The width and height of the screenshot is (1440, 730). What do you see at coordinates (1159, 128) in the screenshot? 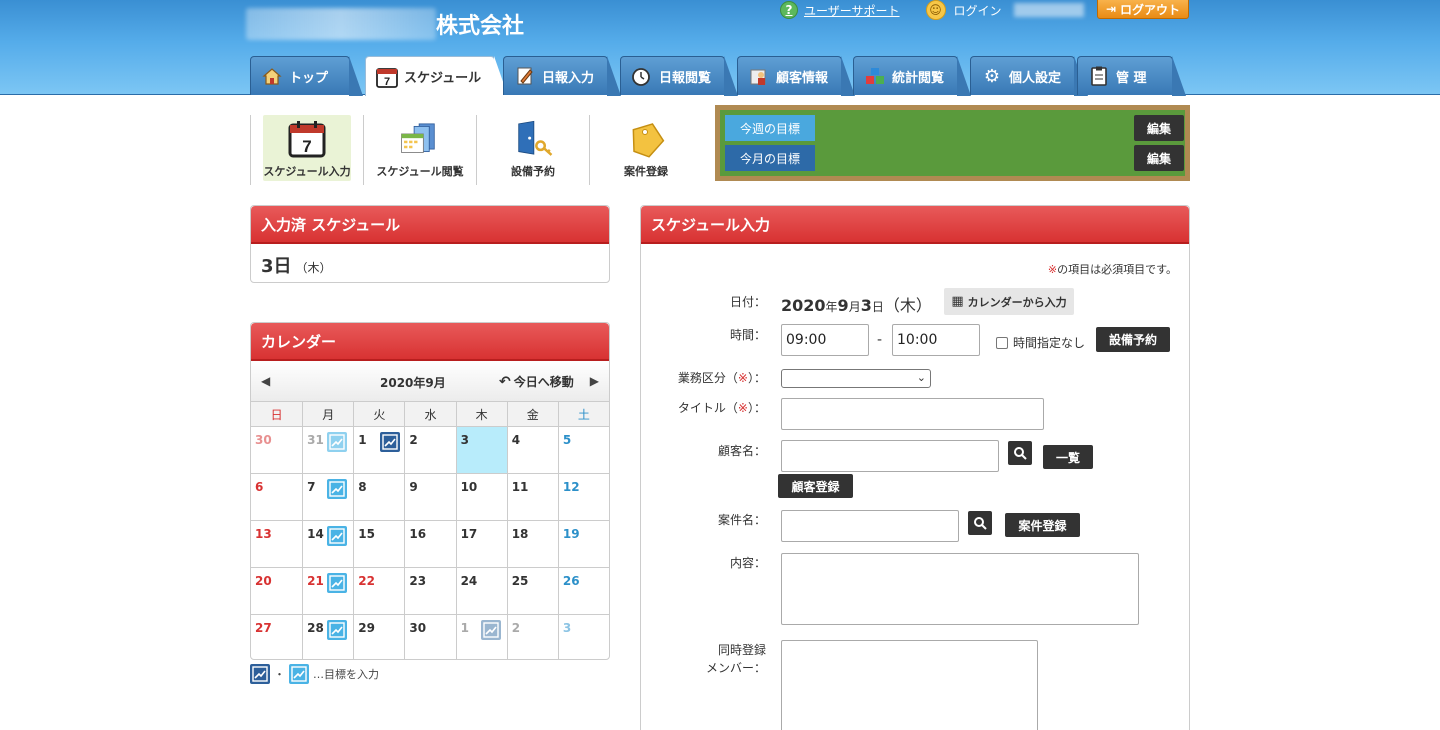
I see `weekly-goal-edit-button: 編集` at bounding box center [1159, 128].